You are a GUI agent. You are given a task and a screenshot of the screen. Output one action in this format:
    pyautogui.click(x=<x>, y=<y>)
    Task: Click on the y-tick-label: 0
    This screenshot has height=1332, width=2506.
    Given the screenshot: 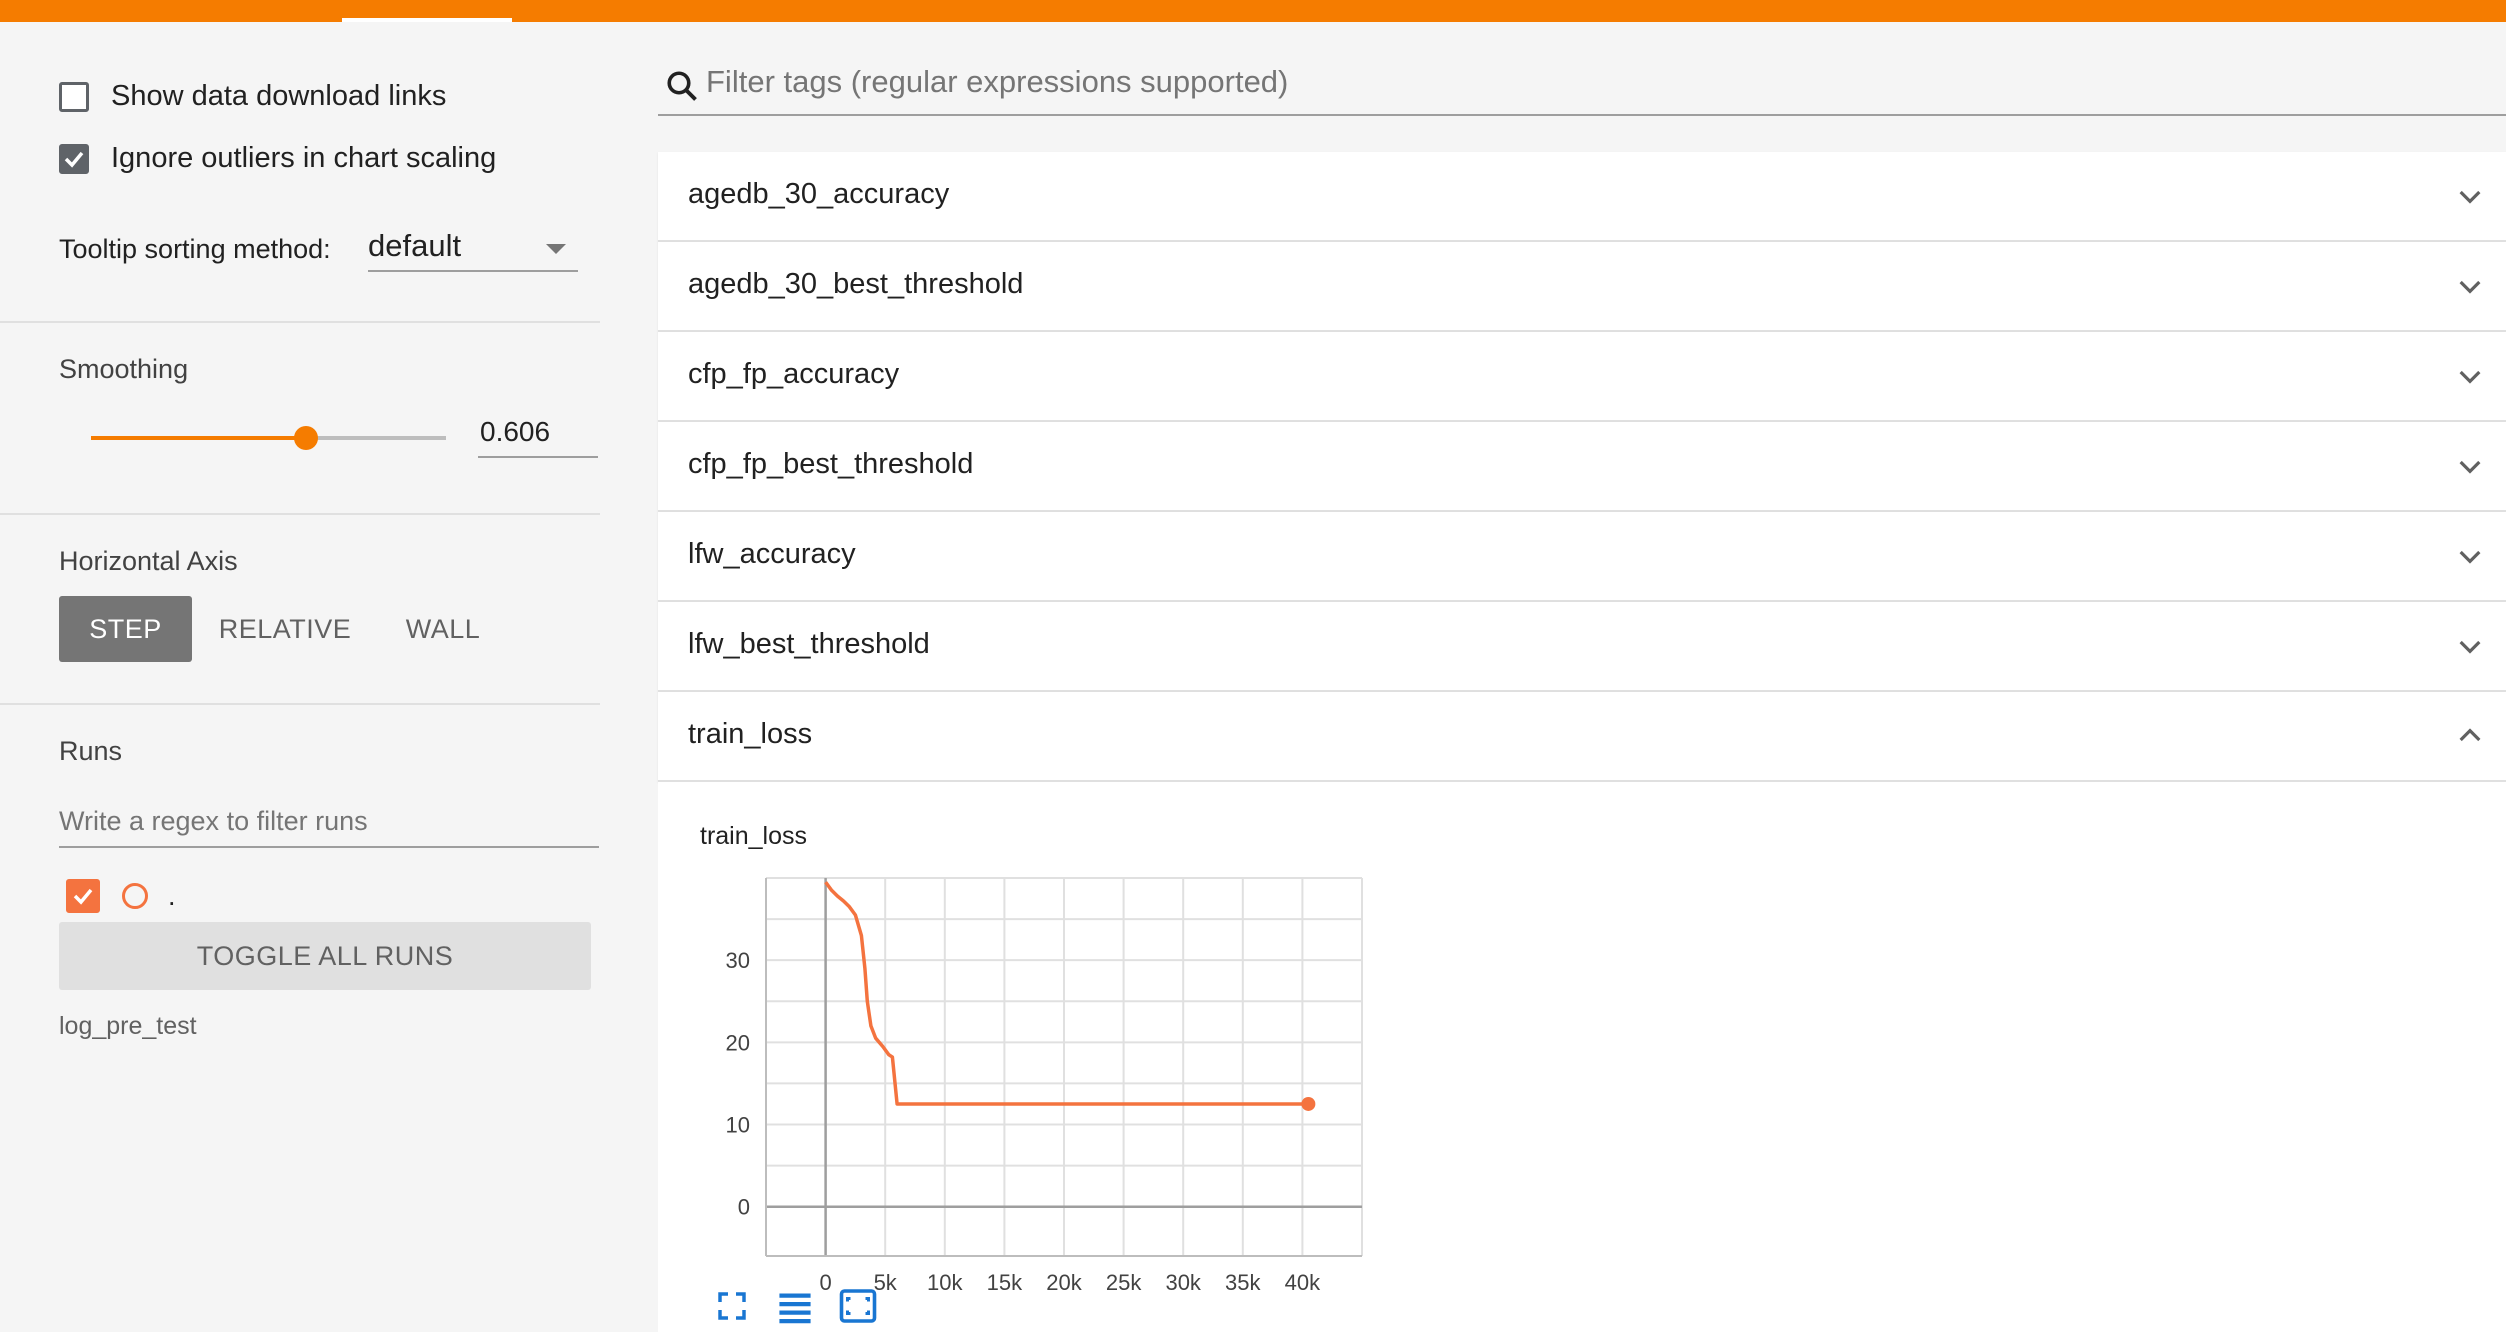 What is the action you would take?
    pyautogui.click(x=744, y=1207)
    